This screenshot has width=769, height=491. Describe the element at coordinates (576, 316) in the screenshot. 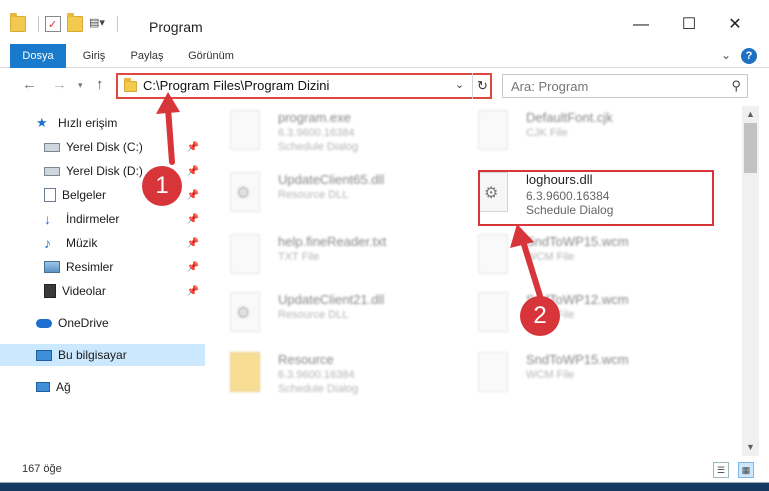

I see `file-item: SndToWP12.wcm WCM File` at that location.